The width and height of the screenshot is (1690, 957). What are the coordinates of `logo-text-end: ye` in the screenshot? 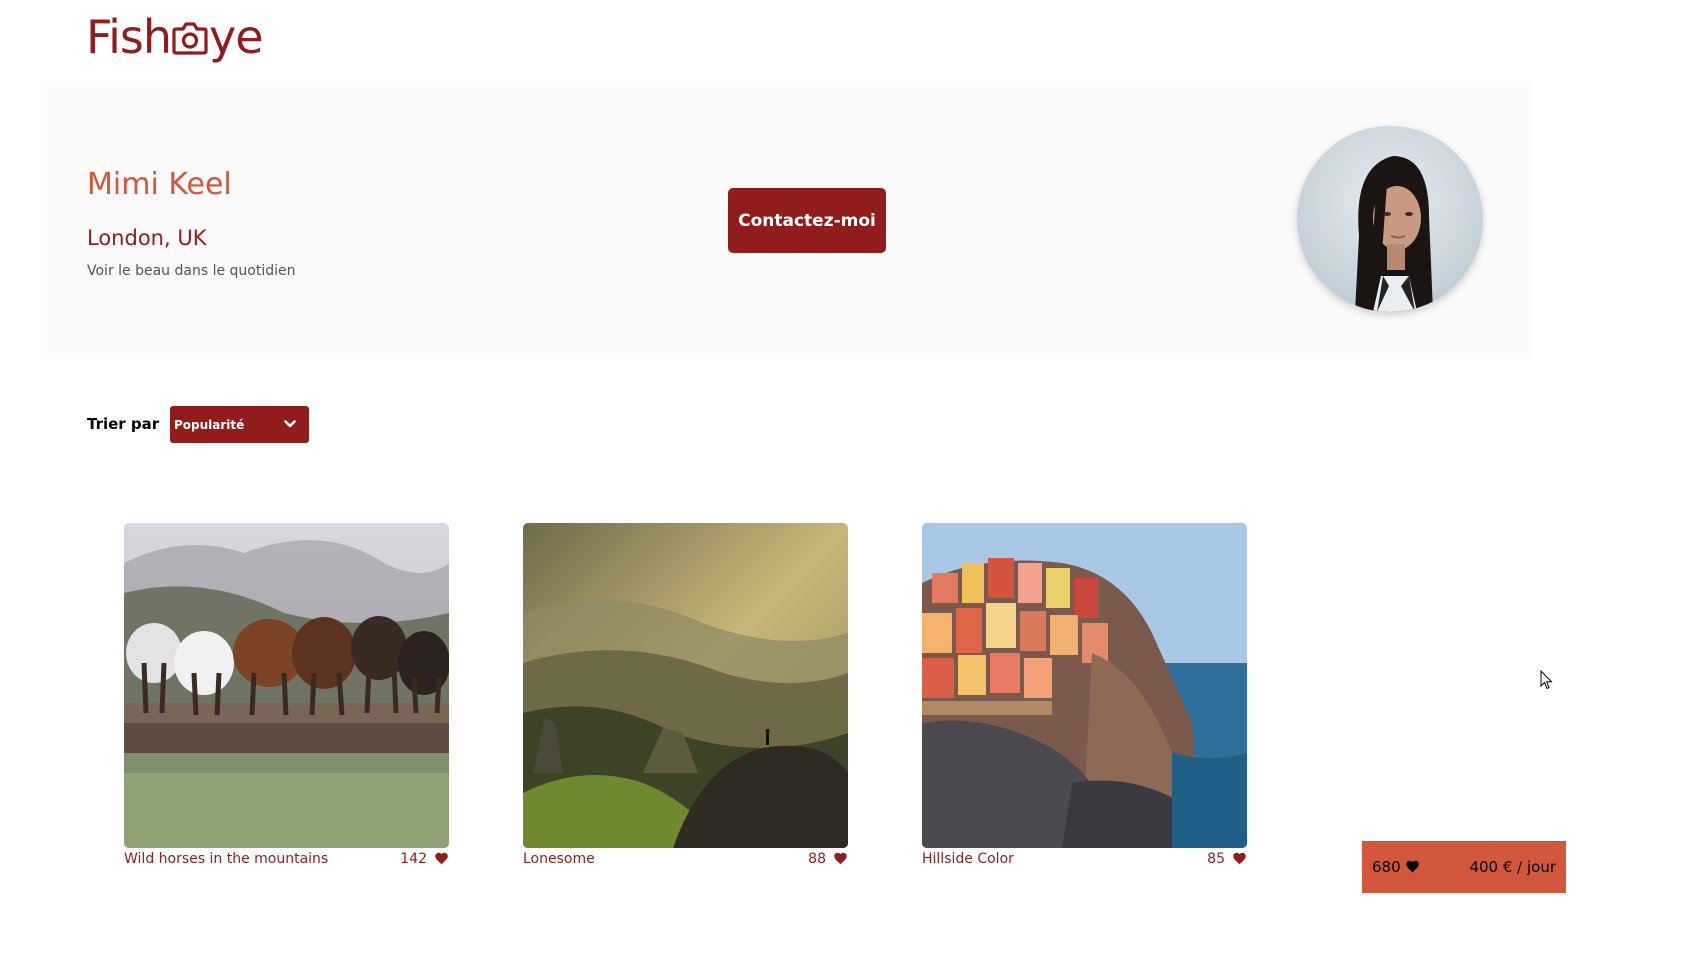 It's located at (236, 37).